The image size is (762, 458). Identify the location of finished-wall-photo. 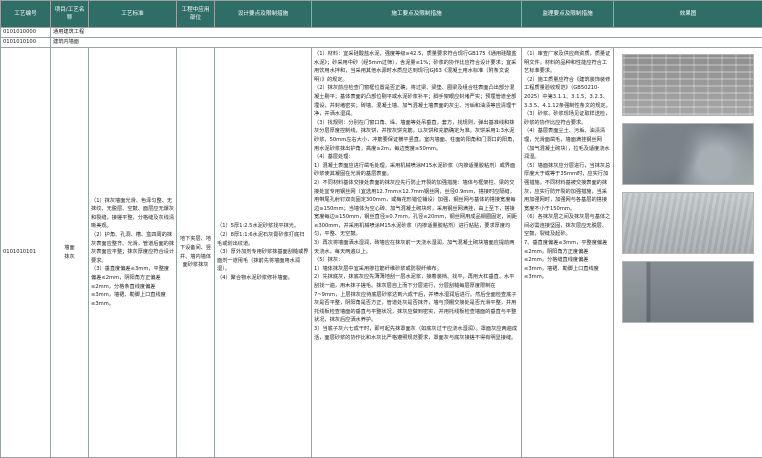
(688, 223).